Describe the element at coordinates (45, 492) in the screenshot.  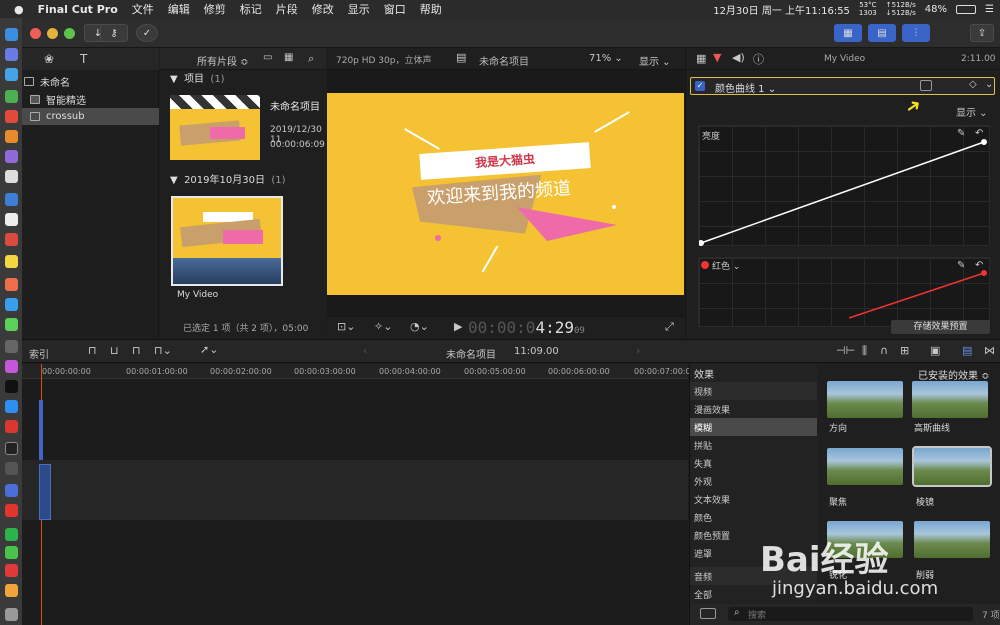
I see `timeline-clip-bottom` at that location.